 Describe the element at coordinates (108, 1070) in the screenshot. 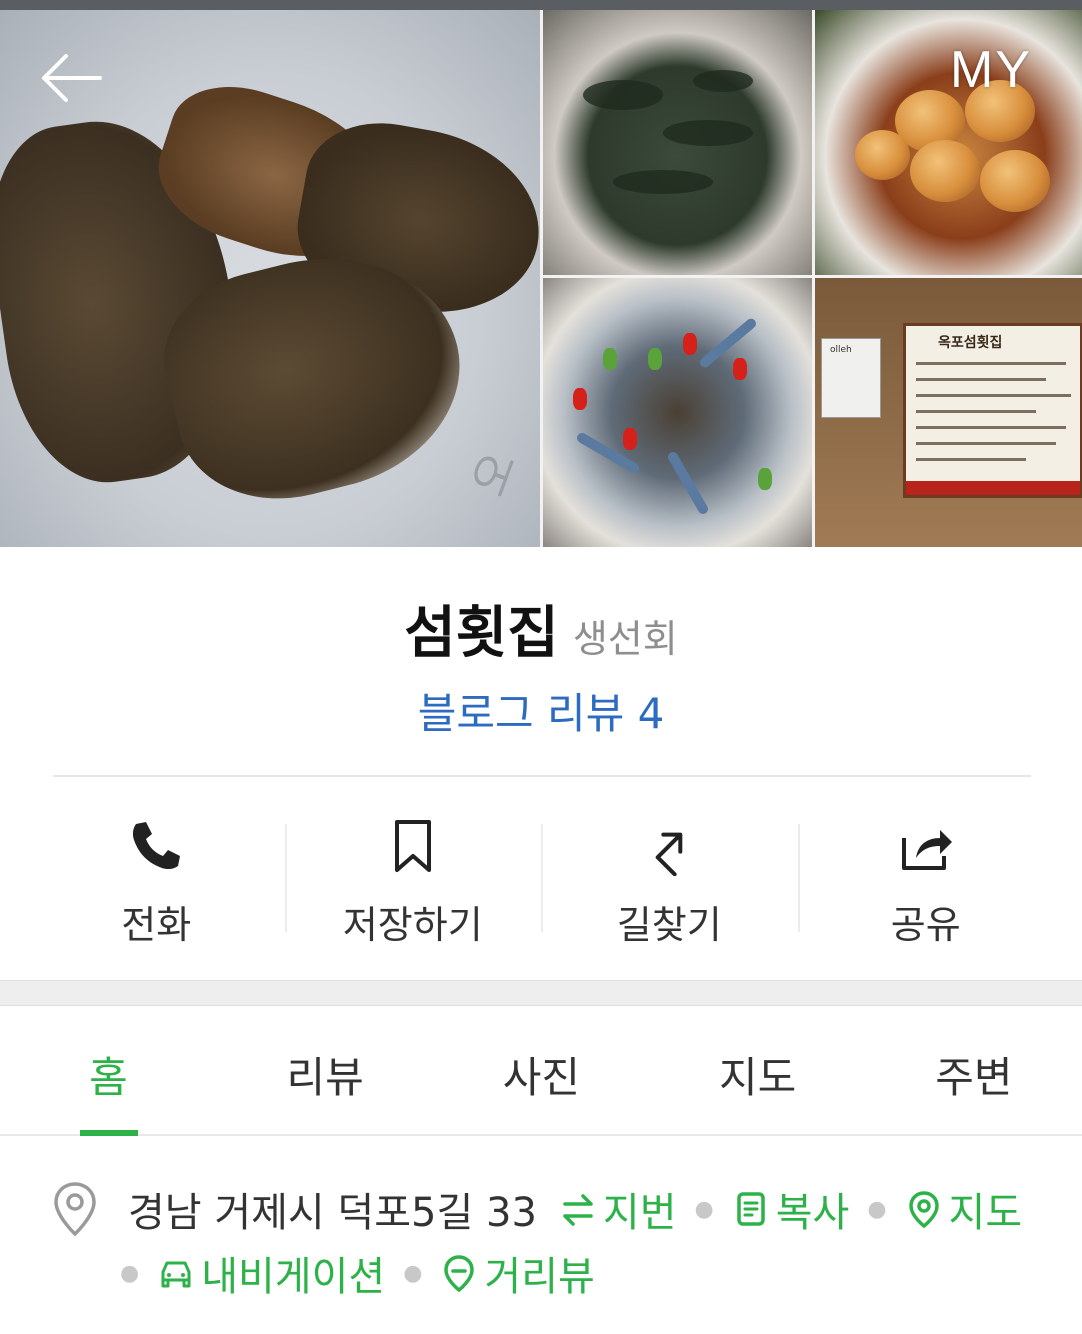

I see `tab-home: 홈` at that location.